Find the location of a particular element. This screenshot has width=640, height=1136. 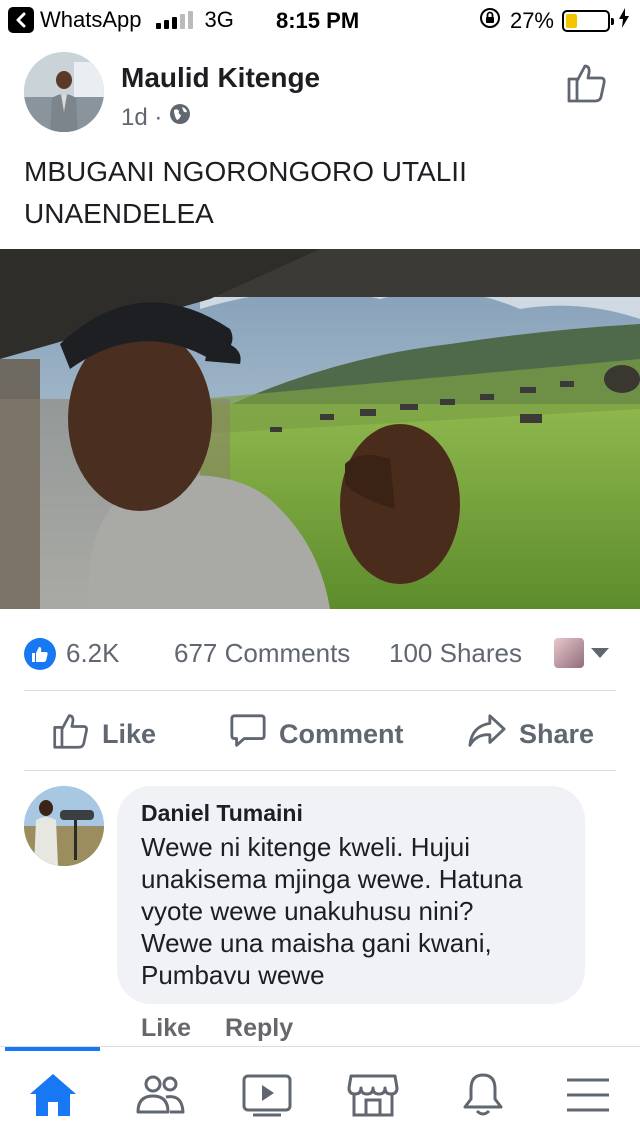

share-icon is located at coordinates (487, 734).